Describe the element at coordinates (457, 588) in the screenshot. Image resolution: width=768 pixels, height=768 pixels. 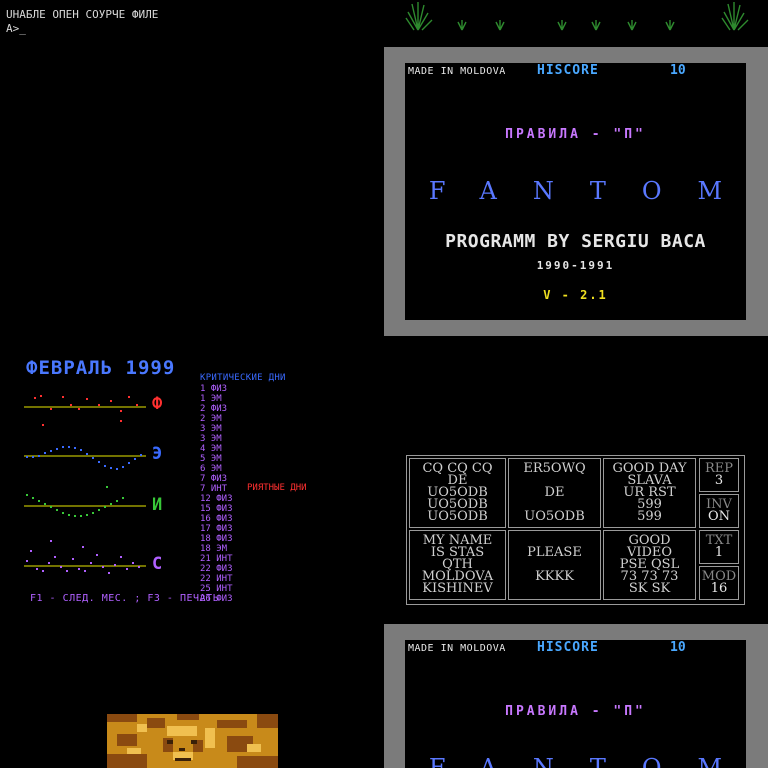
I see `macro-cell-line: KISHINEV` at that location.